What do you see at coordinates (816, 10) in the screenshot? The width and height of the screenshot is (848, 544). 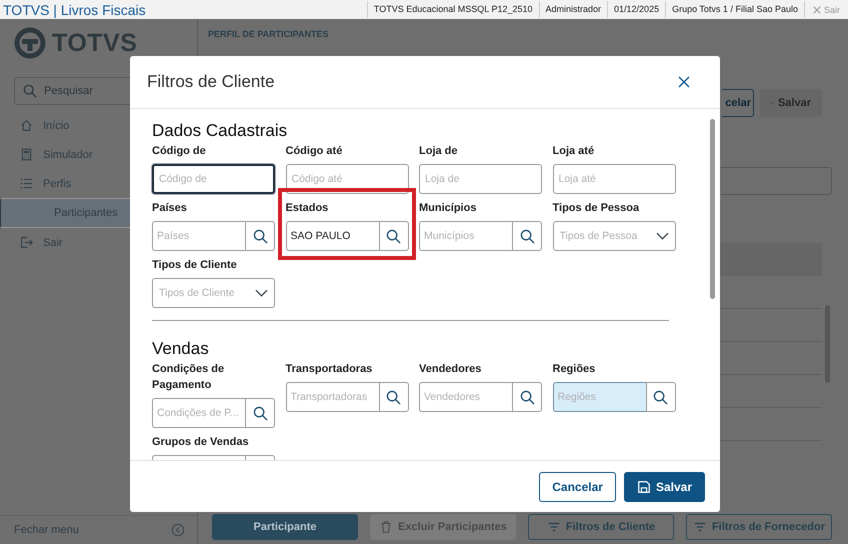 I see `close-icon` at bounding box center [816, 10].